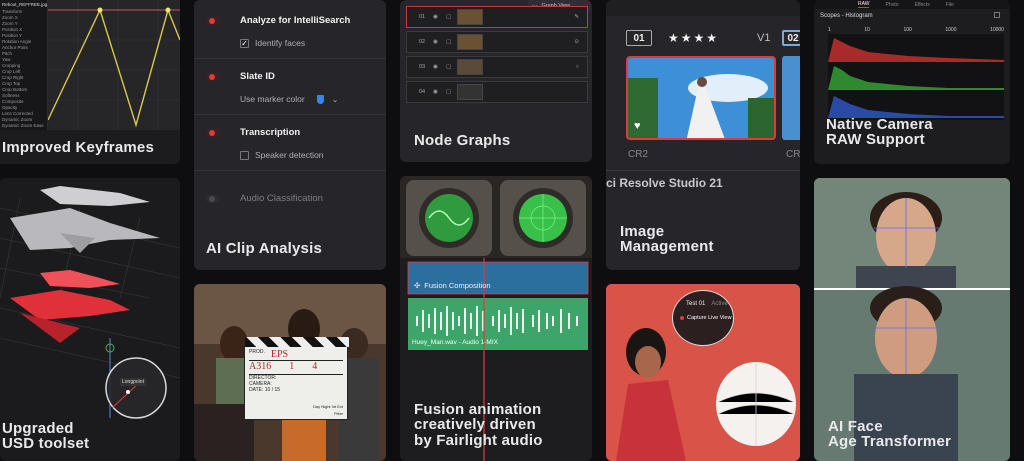  What do you see at coordinates (295, 20) in the screenshot?
I see `option-label: Analyze for IntelliSearch` at bounding box center [295, 20].